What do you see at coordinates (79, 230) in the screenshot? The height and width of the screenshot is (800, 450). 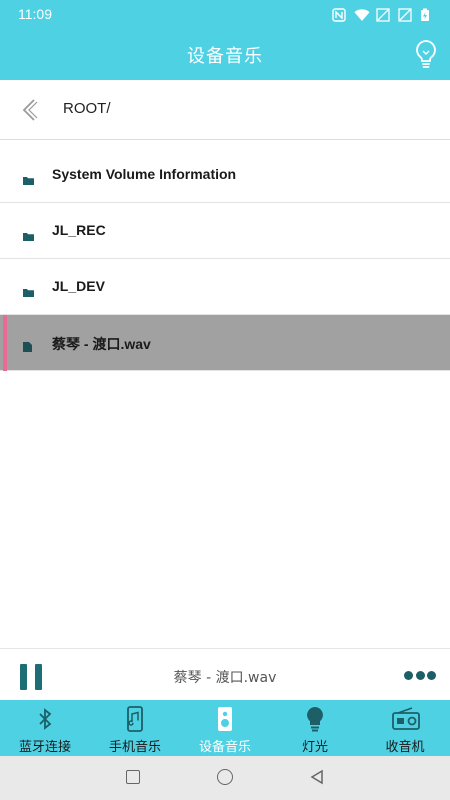 I see `list-item-label: JL_REC` at bounding box center [79, 230].